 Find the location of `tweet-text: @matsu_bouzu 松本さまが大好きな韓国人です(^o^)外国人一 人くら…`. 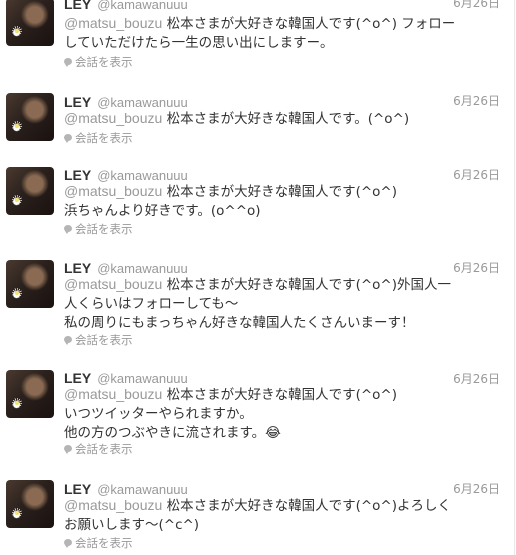

tweet-text: @matsu_bouzu 松本さまが大好きな韓国人です(^o^)外国人一 人くら… is located at coordinates (286, 304).